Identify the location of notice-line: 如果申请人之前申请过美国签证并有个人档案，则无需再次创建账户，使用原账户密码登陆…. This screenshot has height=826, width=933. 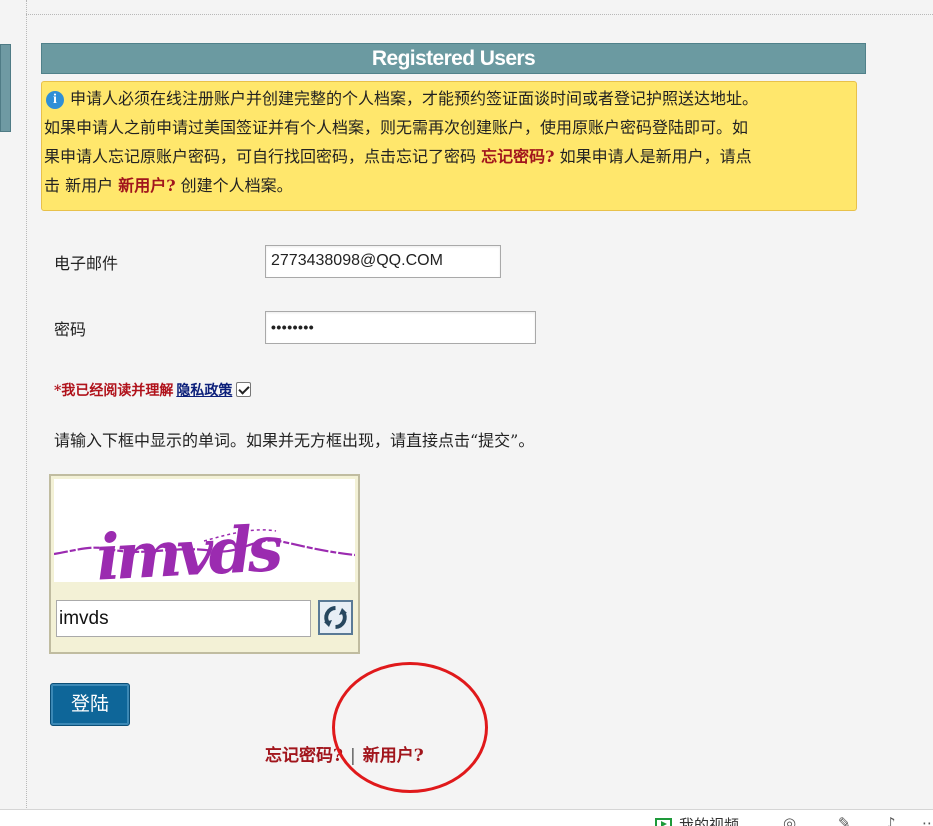
(444, 127).